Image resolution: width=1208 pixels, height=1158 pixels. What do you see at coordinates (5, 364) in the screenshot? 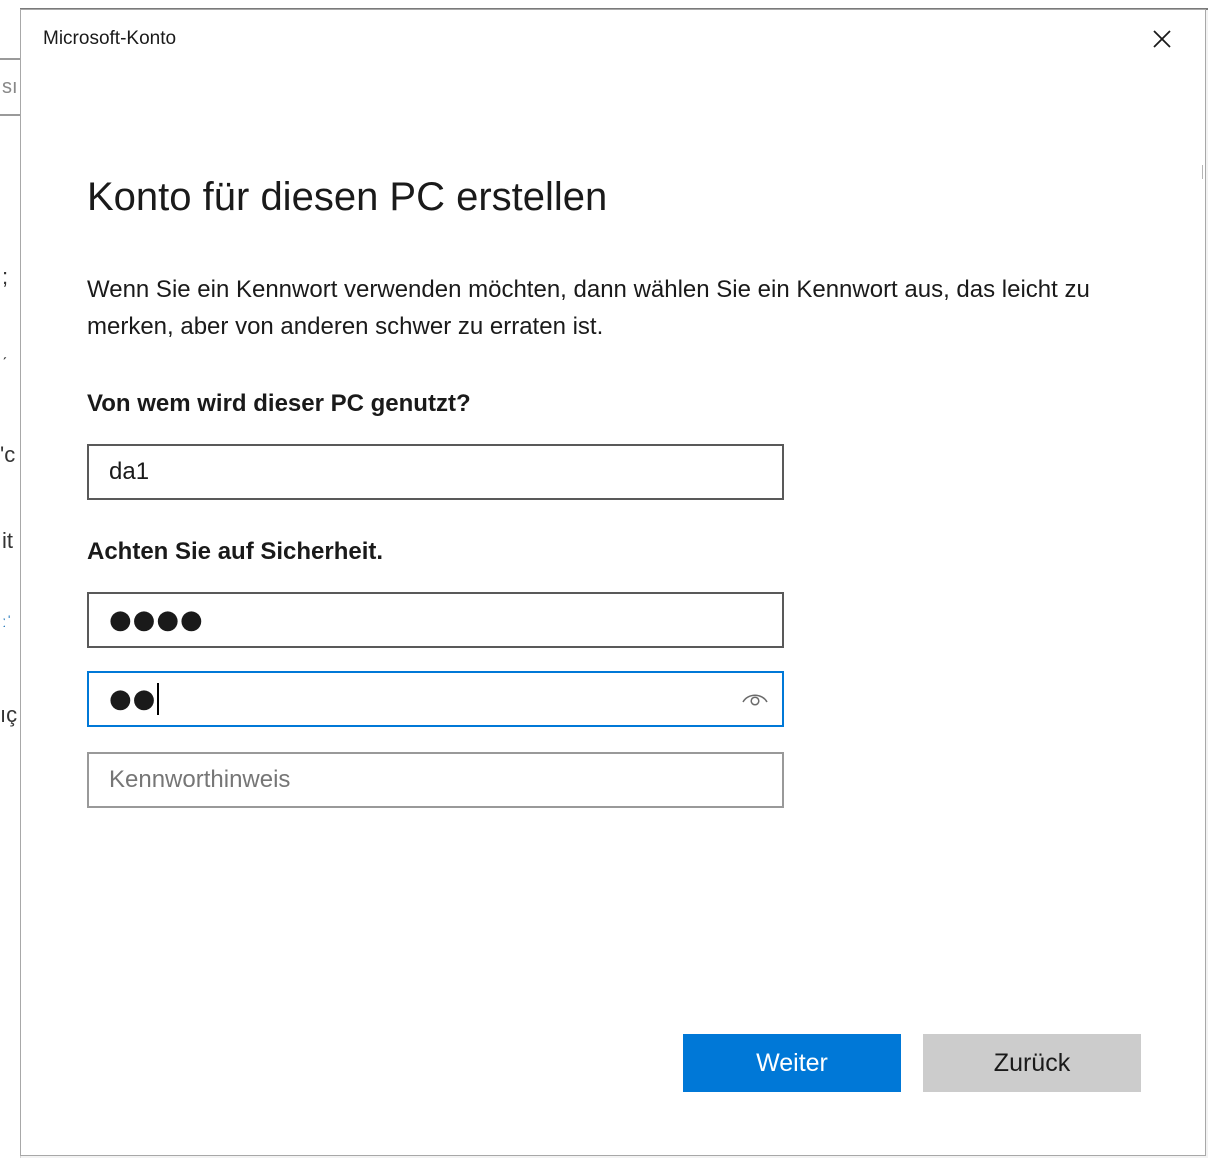
I see `background-text-fragment: ˊ` at bounding box center [5, 364].